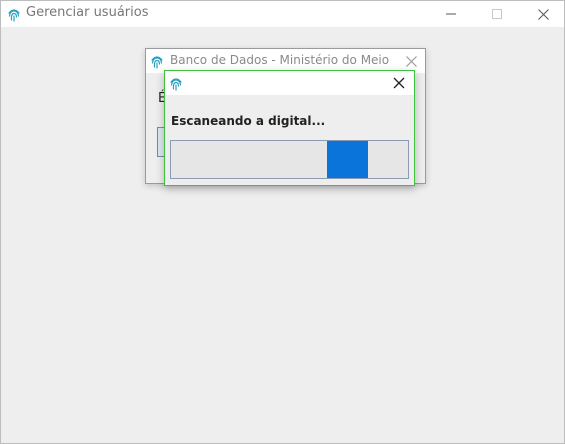 Image resolution: width=565 pixels, height=444 pixels. Describe the element at coordinates (282, 14) in the screenshot. I see `main-titlebar: Gerenciar usuários` at that location.